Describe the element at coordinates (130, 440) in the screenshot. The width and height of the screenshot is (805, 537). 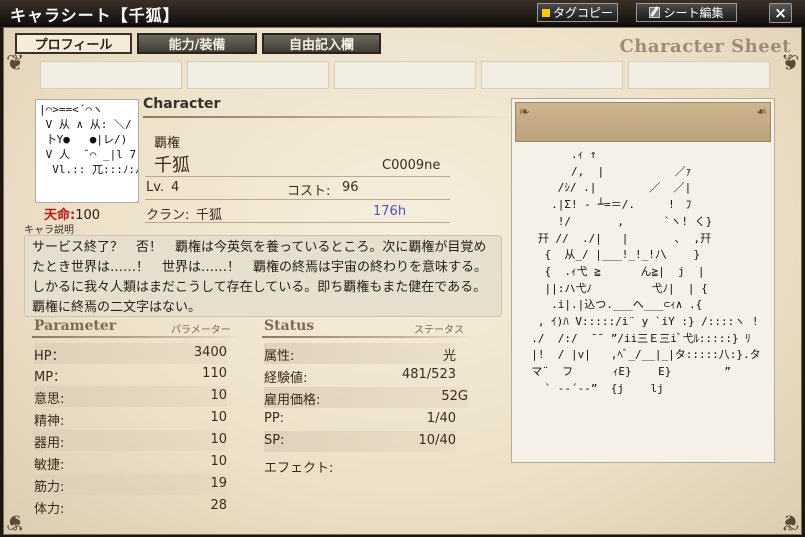
I see `parameter-row-dexterity: 器用: 10` at that location.